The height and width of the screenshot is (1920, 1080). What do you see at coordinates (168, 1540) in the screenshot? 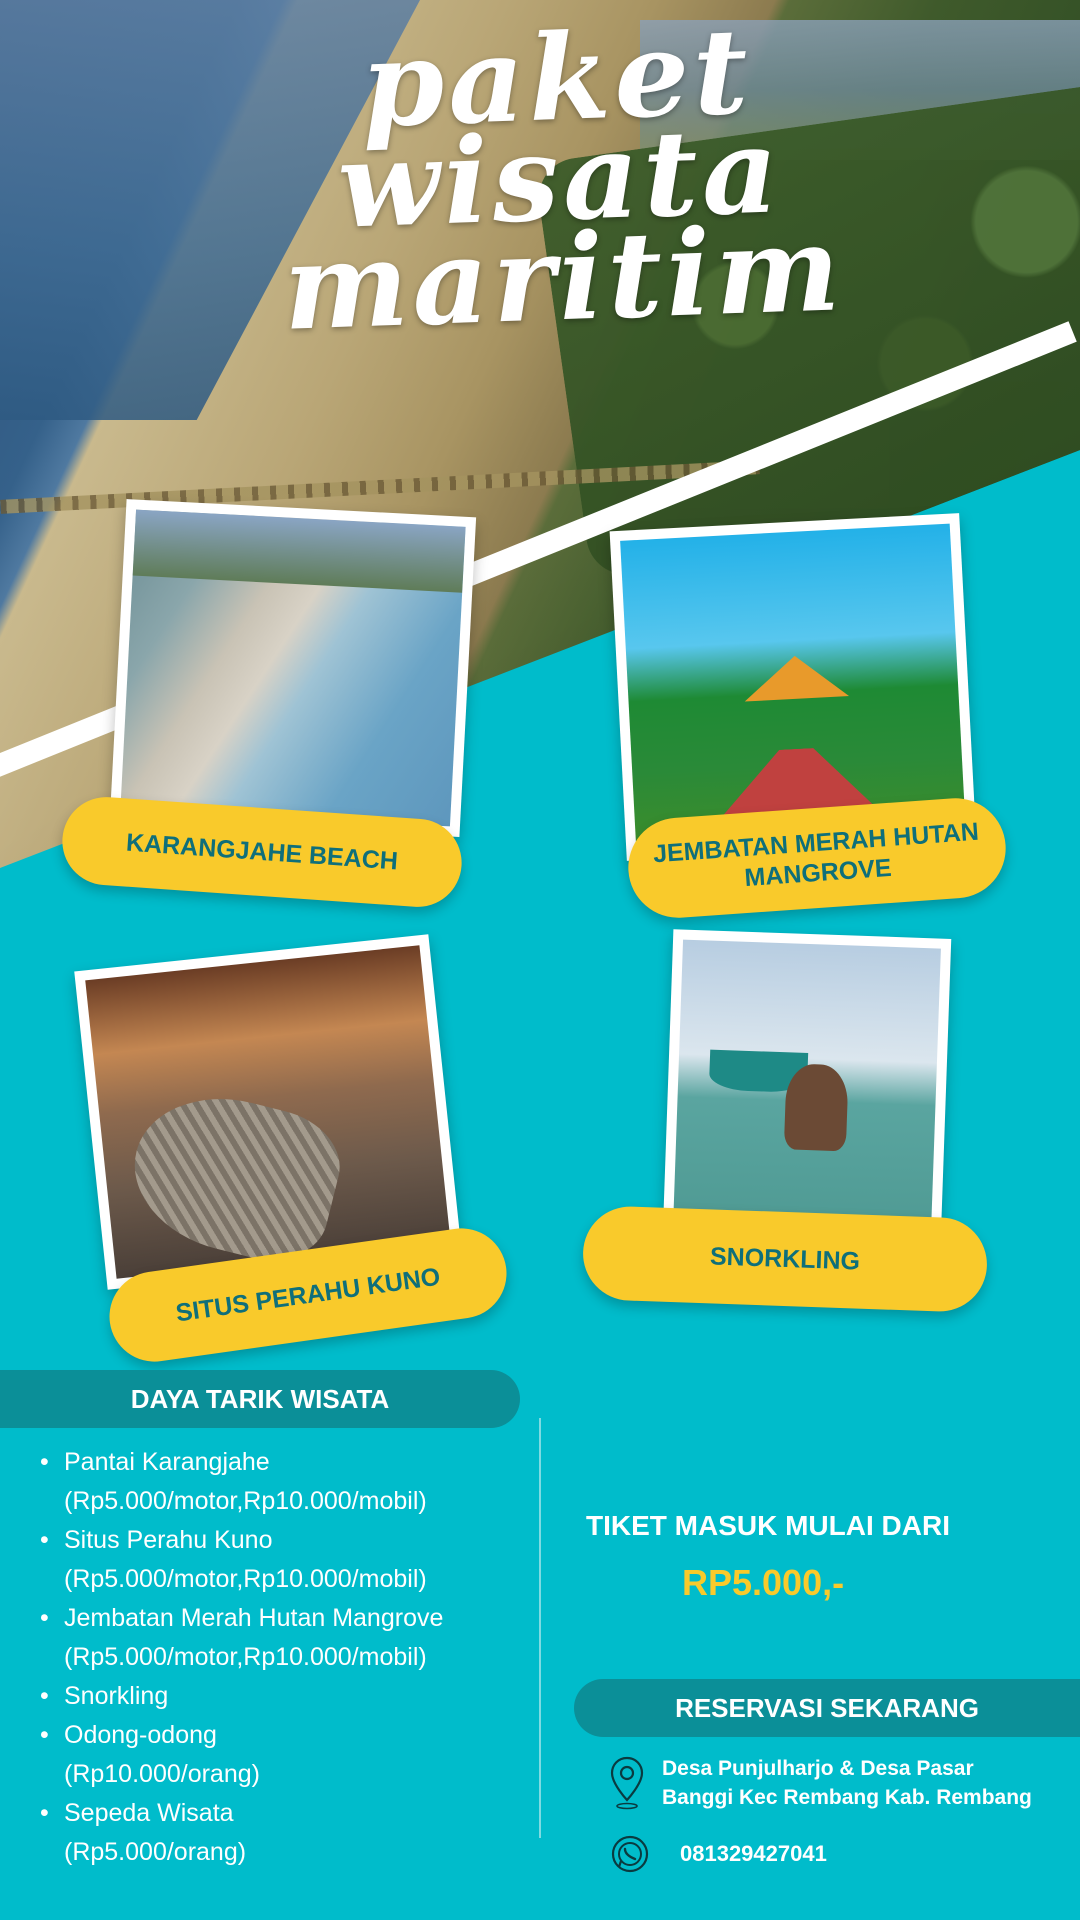
I see `attraction-name: Situs Perahu Kuno` at bounding box center [168, 1540].